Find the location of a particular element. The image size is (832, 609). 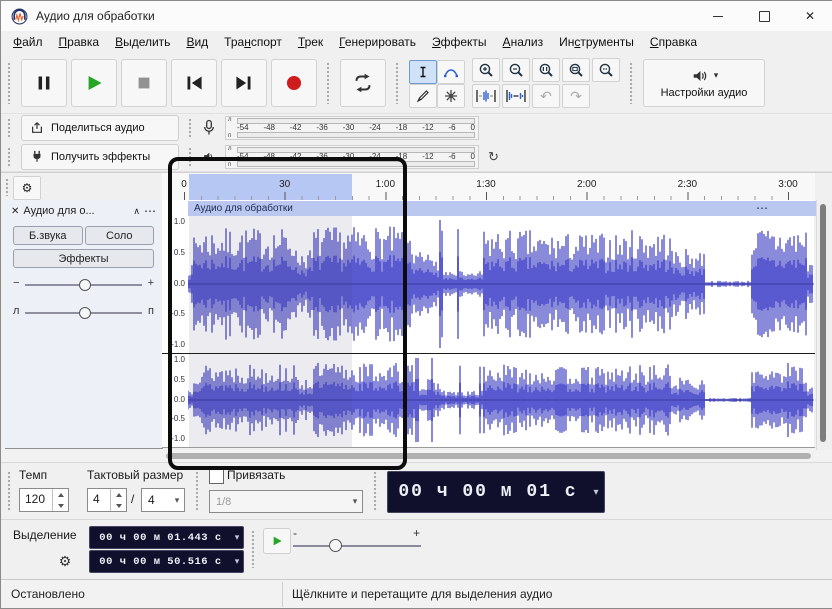

redo-button: ↷ is located at coordinates (576, 95).